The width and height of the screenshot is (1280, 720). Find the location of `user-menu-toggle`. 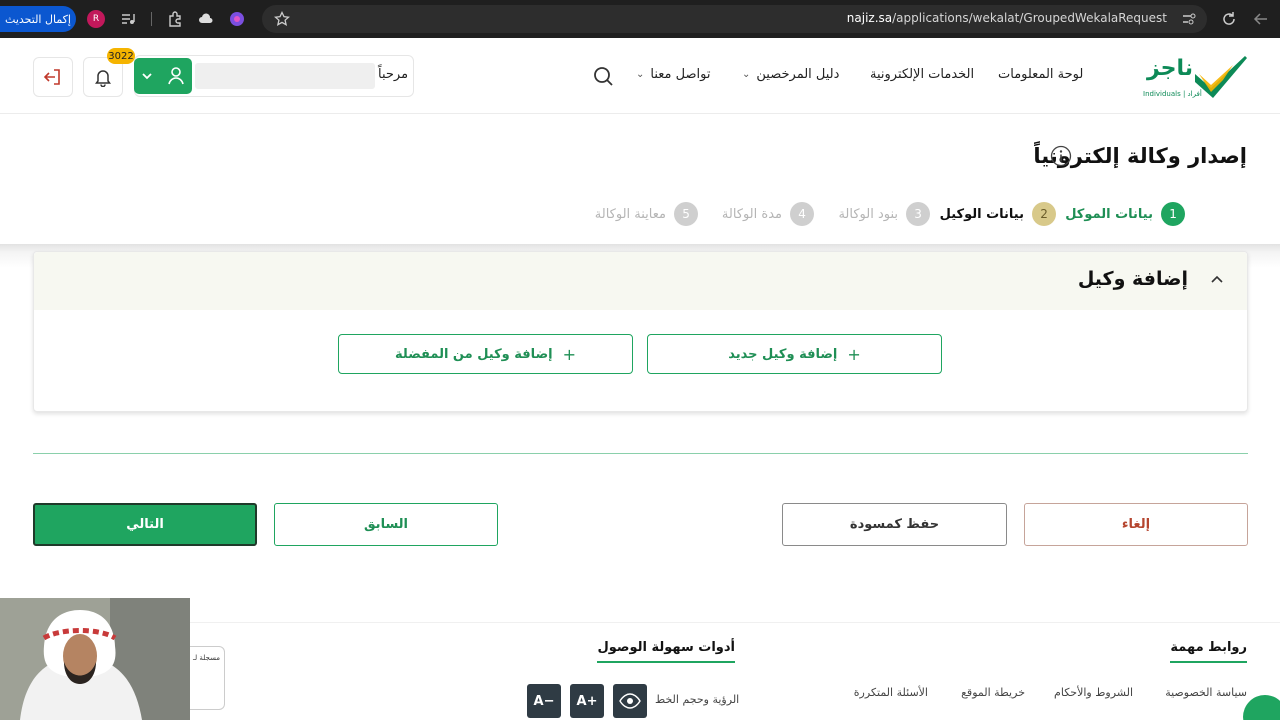

user-menu-toggle is located at coordinates (163, 76).